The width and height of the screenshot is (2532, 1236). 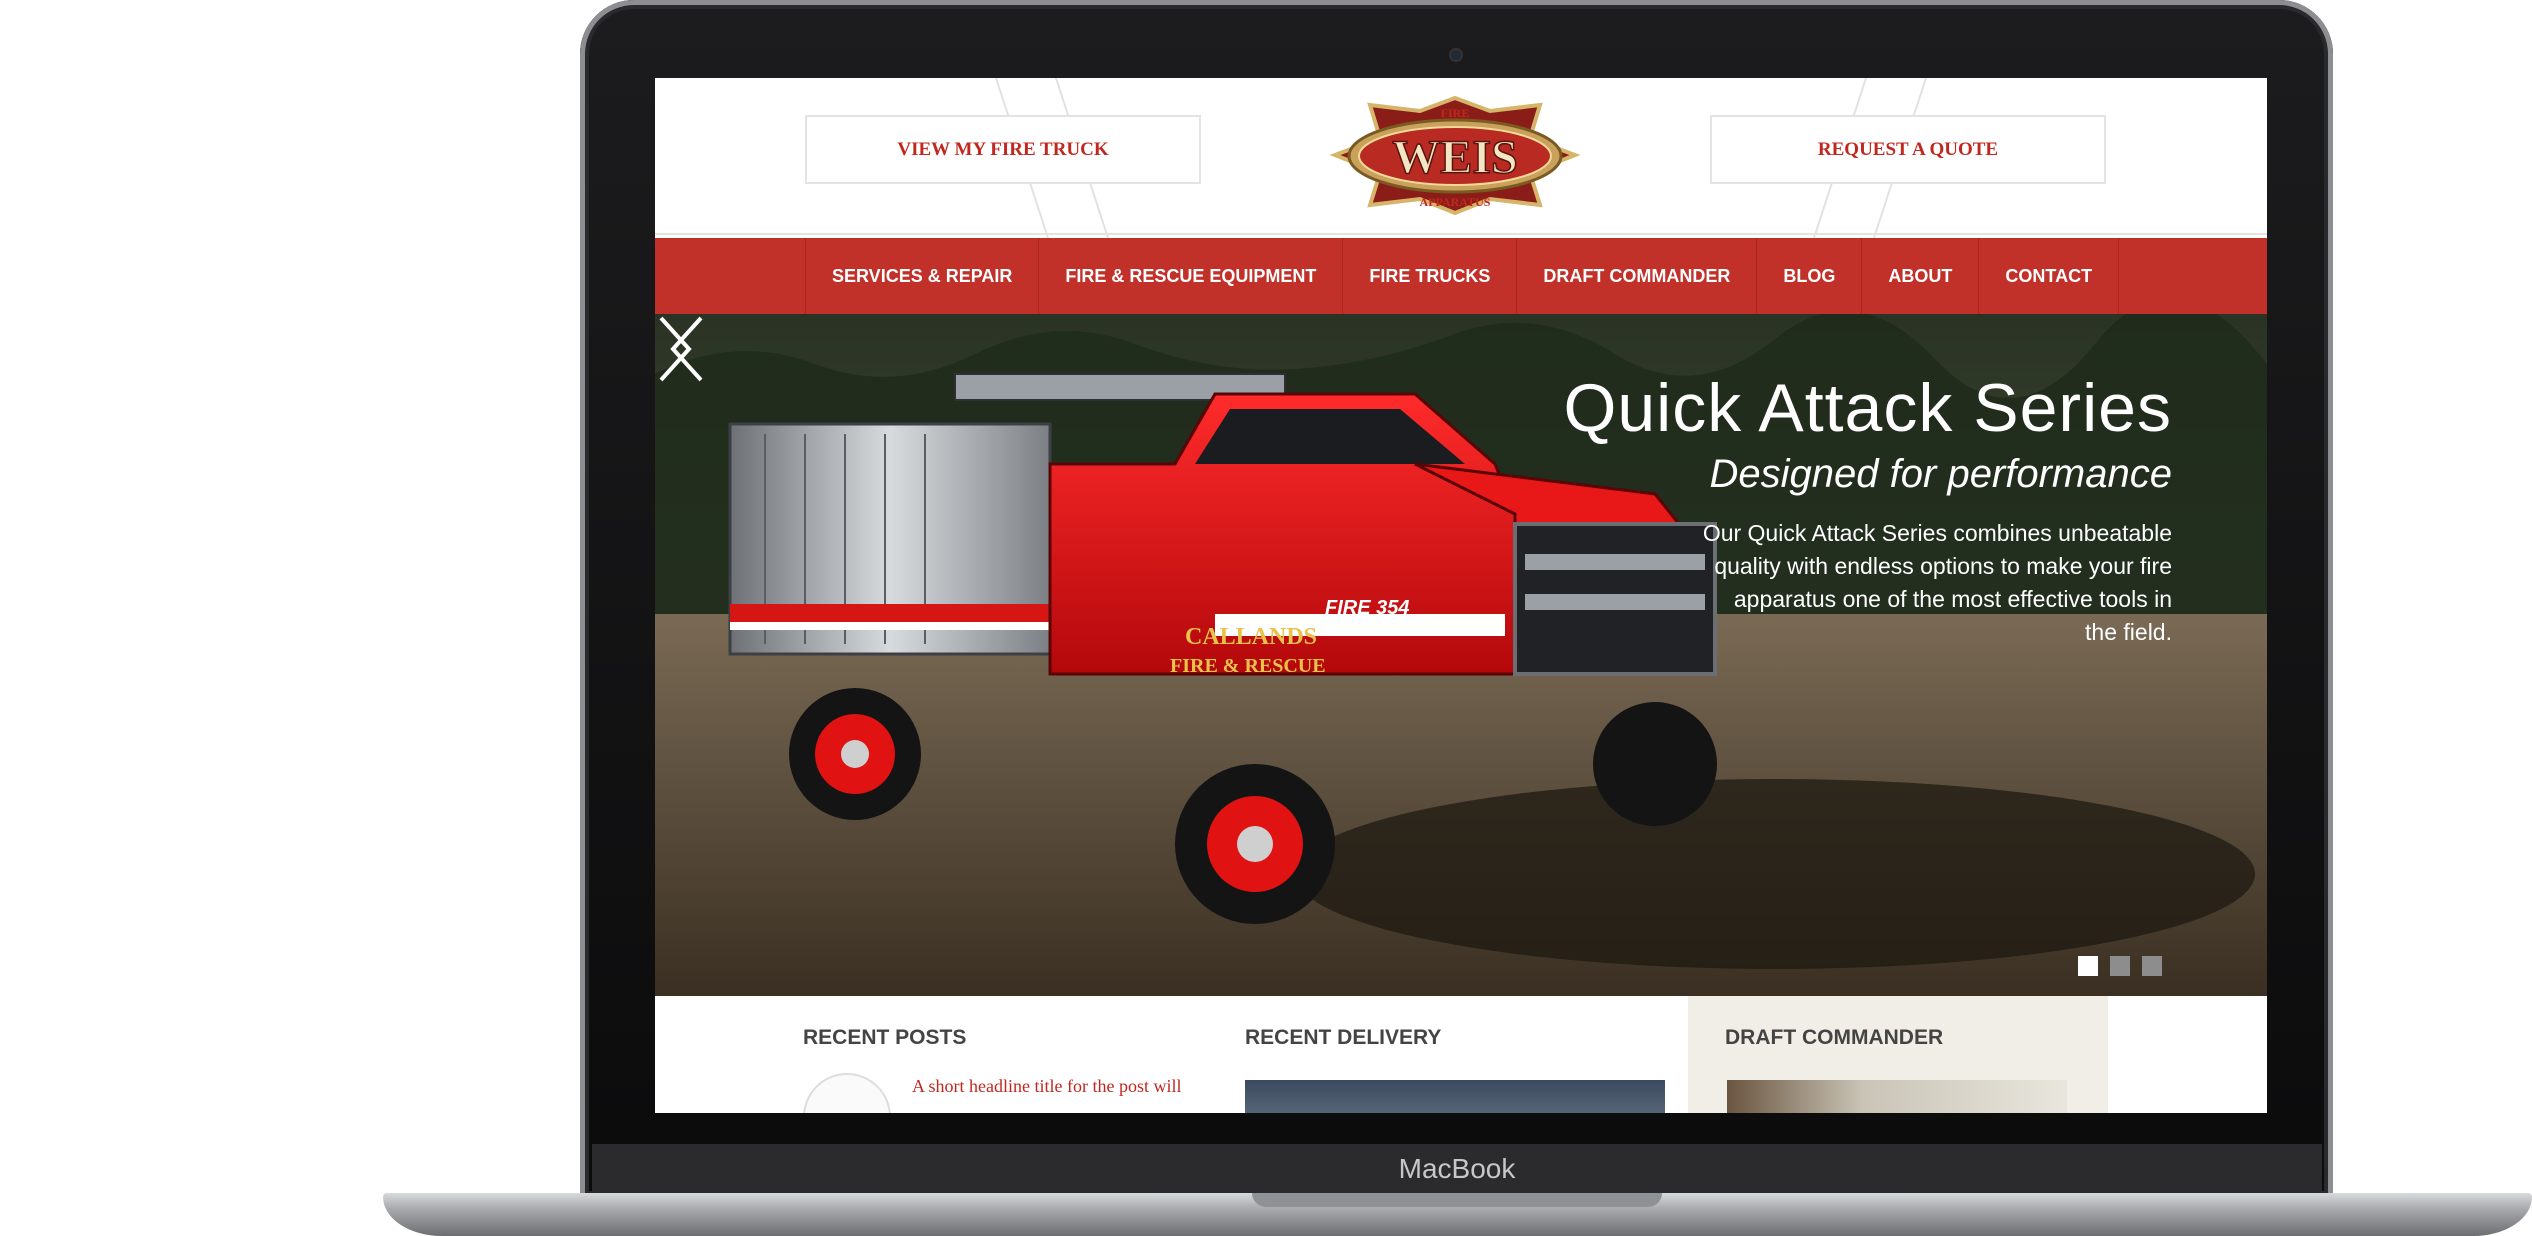 I want to click on truck-unit-number: FIRE 354, so click(x=1367, y=608).